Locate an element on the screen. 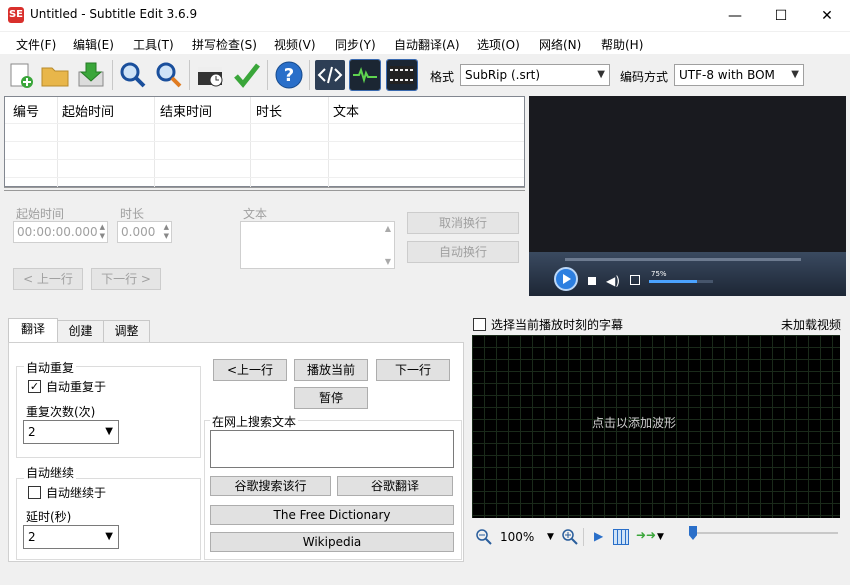 The height and width of the screenshot is (585, 850). source-view-icon is located at coordinates (330, 75).